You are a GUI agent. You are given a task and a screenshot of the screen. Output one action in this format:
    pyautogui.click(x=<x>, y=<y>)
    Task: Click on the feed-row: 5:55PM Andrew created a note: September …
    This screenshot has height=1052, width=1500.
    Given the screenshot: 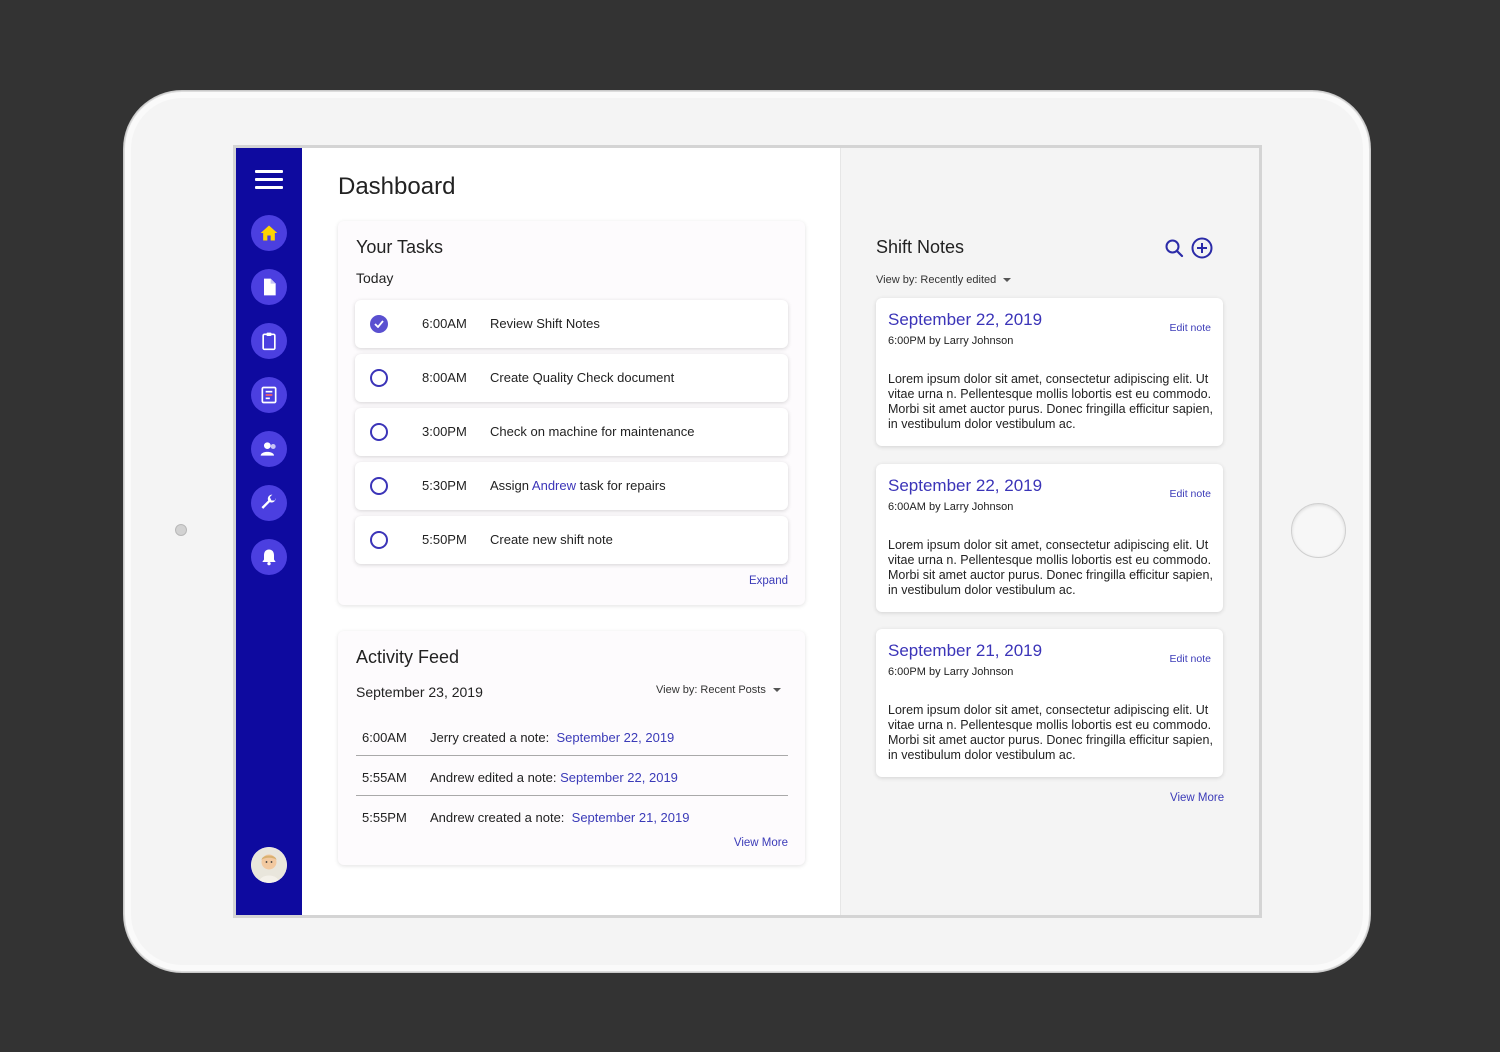 What is the action you would take?
    pyautogui.click(x=572, y=818)
    